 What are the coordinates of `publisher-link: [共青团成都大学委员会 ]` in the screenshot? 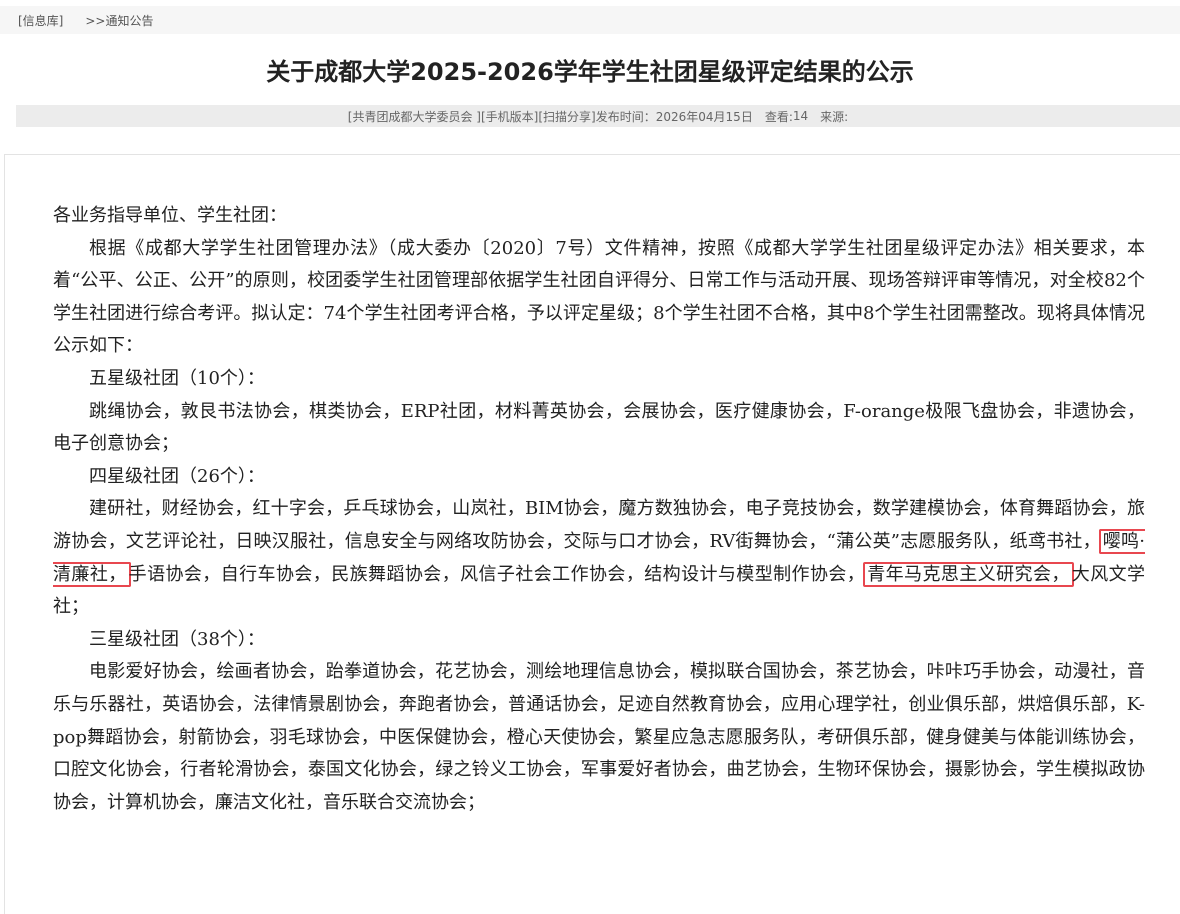 It's located at (414, 116).